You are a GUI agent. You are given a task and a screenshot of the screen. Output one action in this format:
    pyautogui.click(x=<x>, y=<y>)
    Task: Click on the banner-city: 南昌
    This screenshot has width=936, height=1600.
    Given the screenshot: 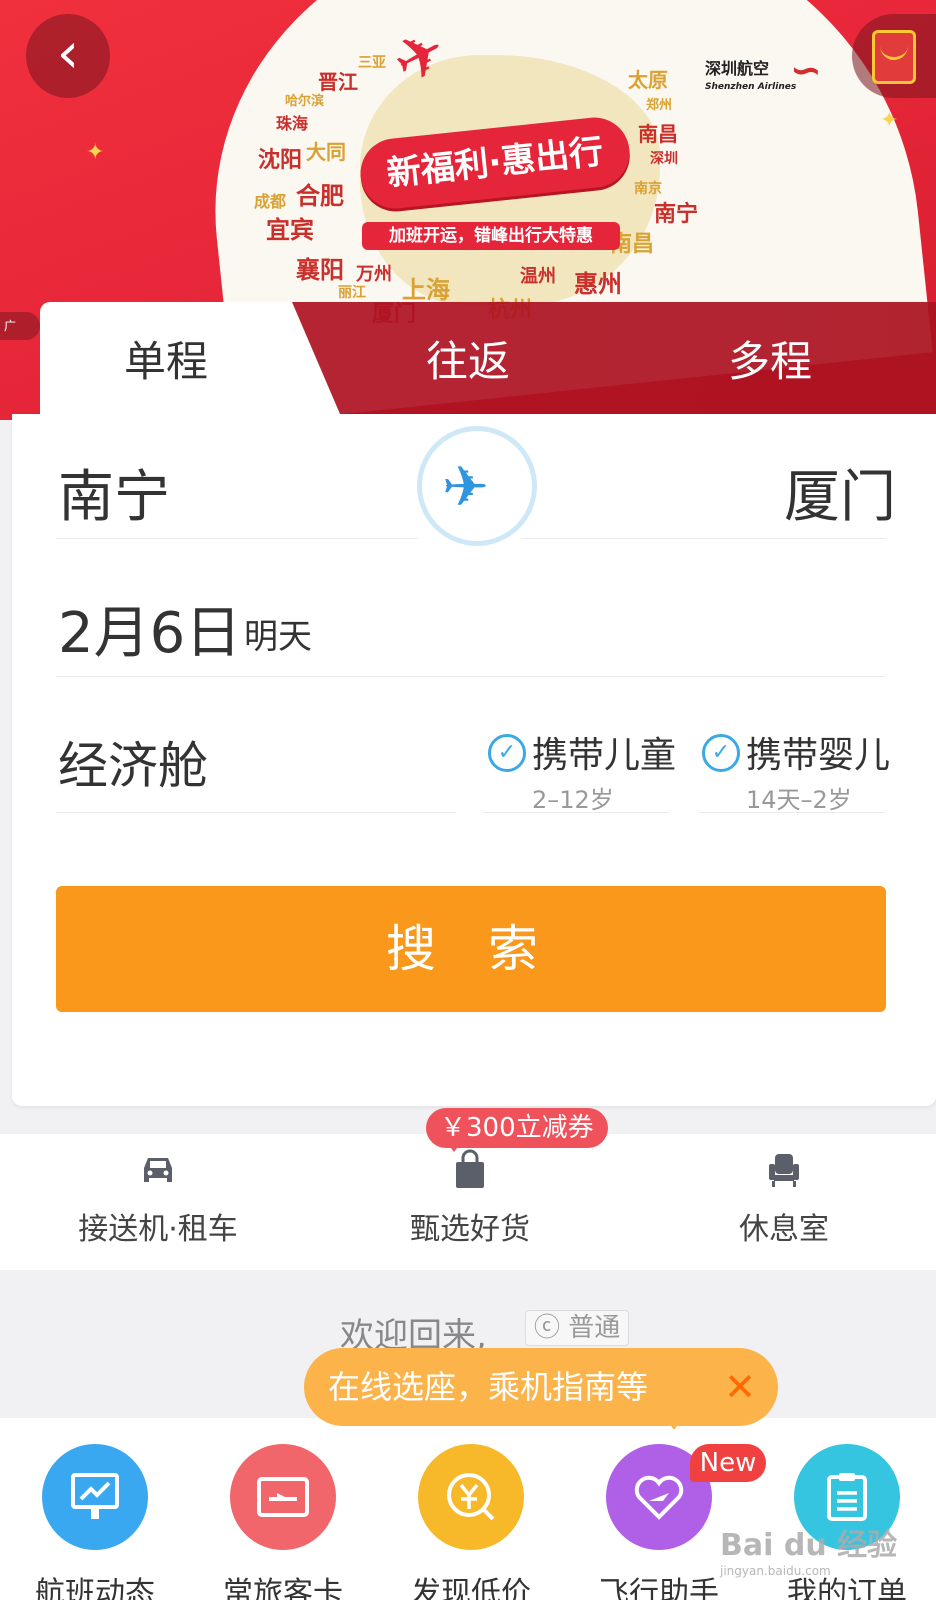 What is the action you would take?
    pyautogui.click(x=658, y=134)
    